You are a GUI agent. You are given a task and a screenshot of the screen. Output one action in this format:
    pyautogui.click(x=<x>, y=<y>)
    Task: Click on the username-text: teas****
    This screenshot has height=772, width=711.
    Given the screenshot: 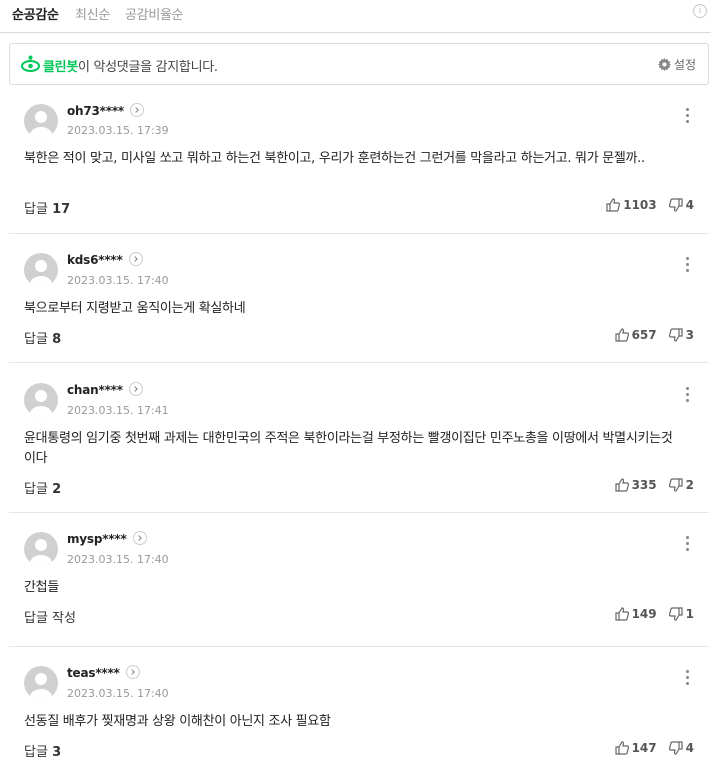 What is the action you would take?
    pyautogui.click(x=93, y=673)
    